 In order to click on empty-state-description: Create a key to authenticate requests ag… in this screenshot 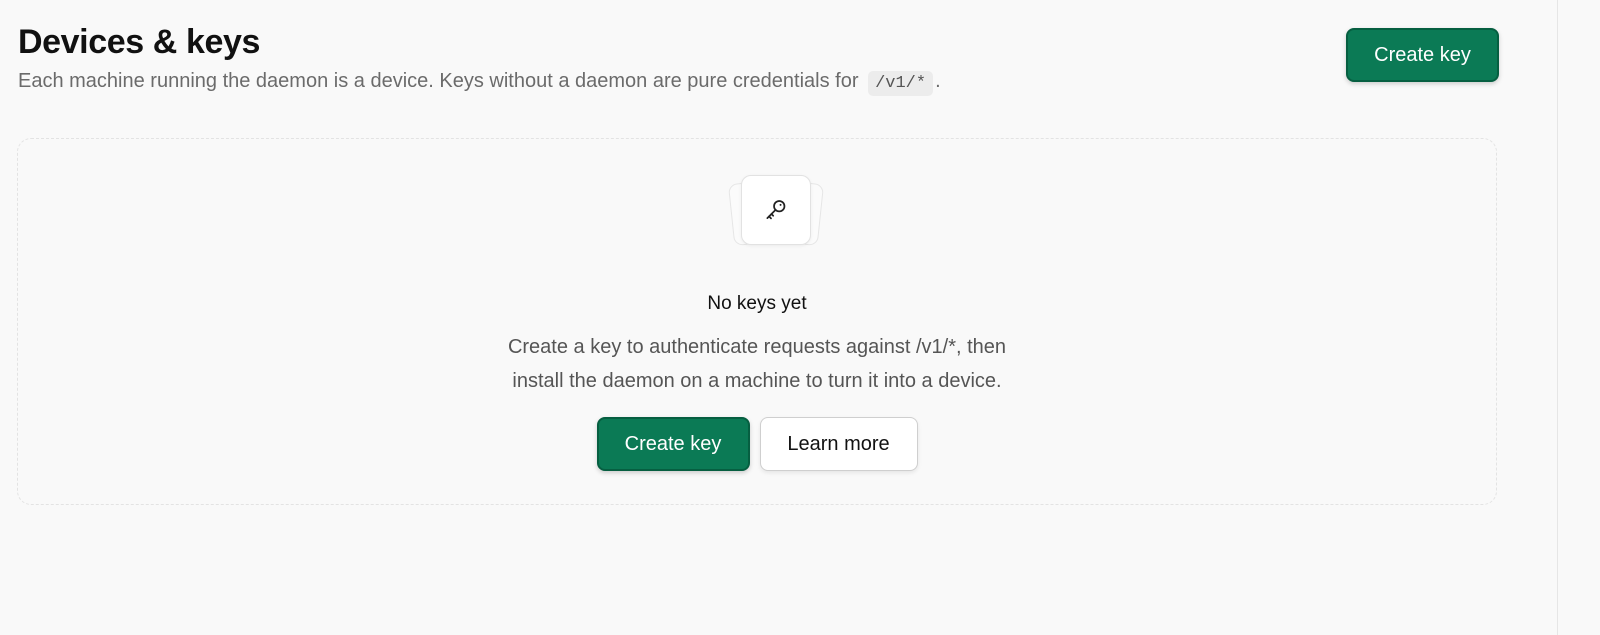, I will do `click(757, 364)`.